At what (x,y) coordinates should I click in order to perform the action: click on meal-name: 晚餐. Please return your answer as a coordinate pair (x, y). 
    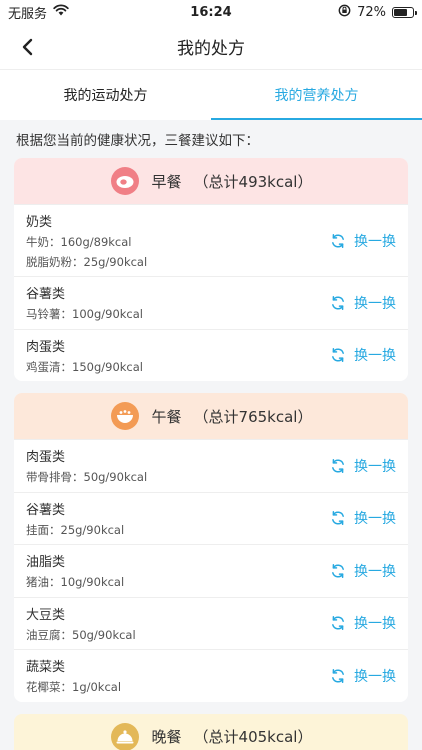
    Looking at the image, I should click on (166, 737).